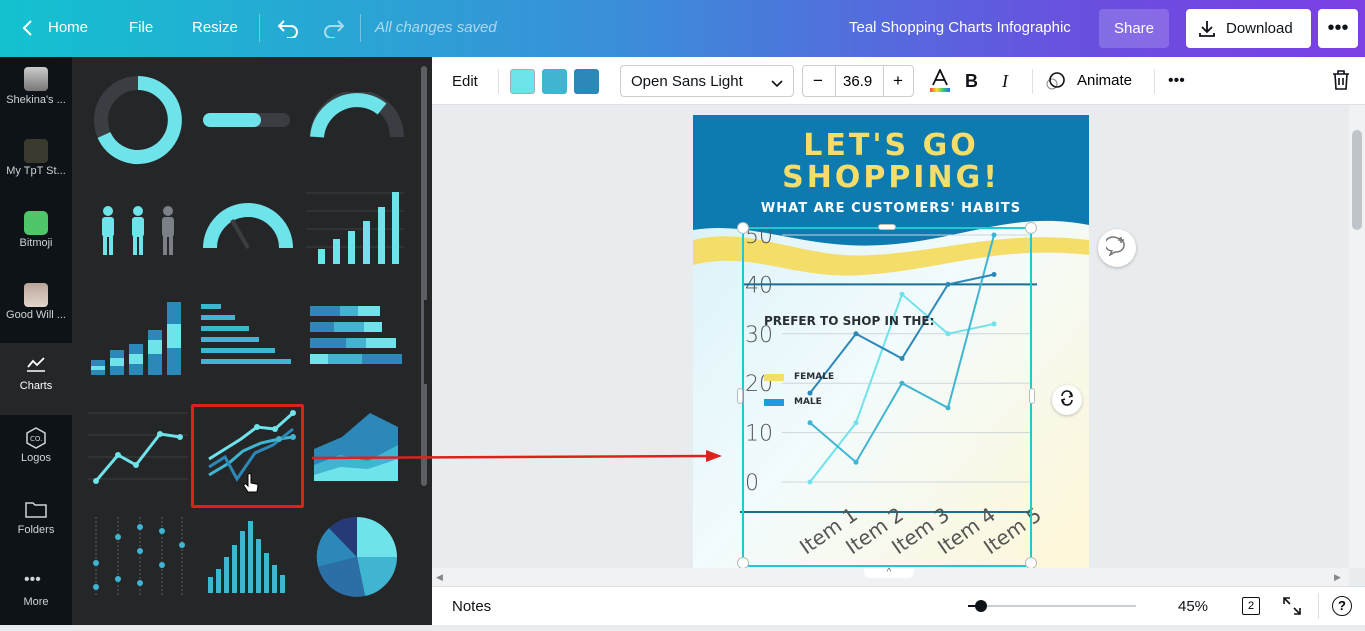 This screenshot has height=631, width=1365. I want to click on gauge-chart-thumbnail, so click(248, 227).